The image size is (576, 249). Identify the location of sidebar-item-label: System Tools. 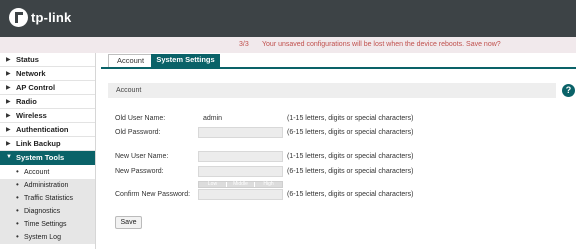
(40, 157).